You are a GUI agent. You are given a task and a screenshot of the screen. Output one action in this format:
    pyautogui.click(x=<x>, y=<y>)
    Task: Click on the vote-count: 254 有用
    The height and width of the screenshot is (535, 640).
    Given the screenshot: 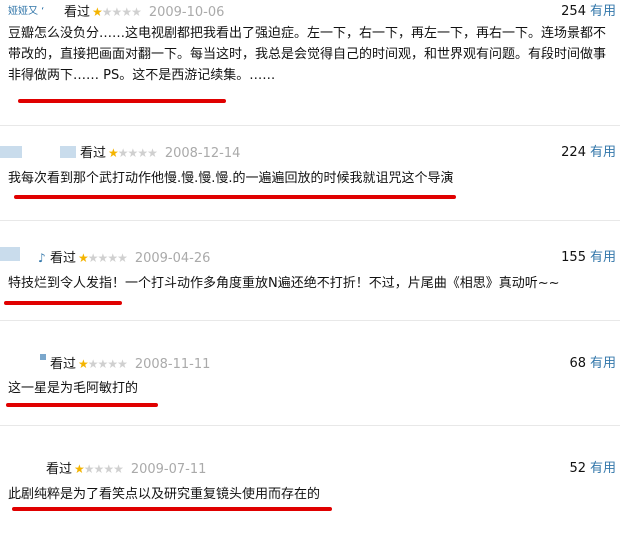 What is the action you would take?
    pyautogui.click(x=588, y=12)
    